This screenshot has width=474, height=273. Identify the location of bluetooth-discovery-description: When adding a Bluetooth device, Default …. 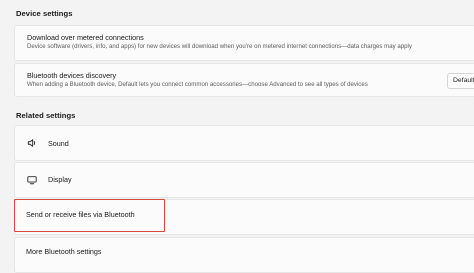
(197, 84).